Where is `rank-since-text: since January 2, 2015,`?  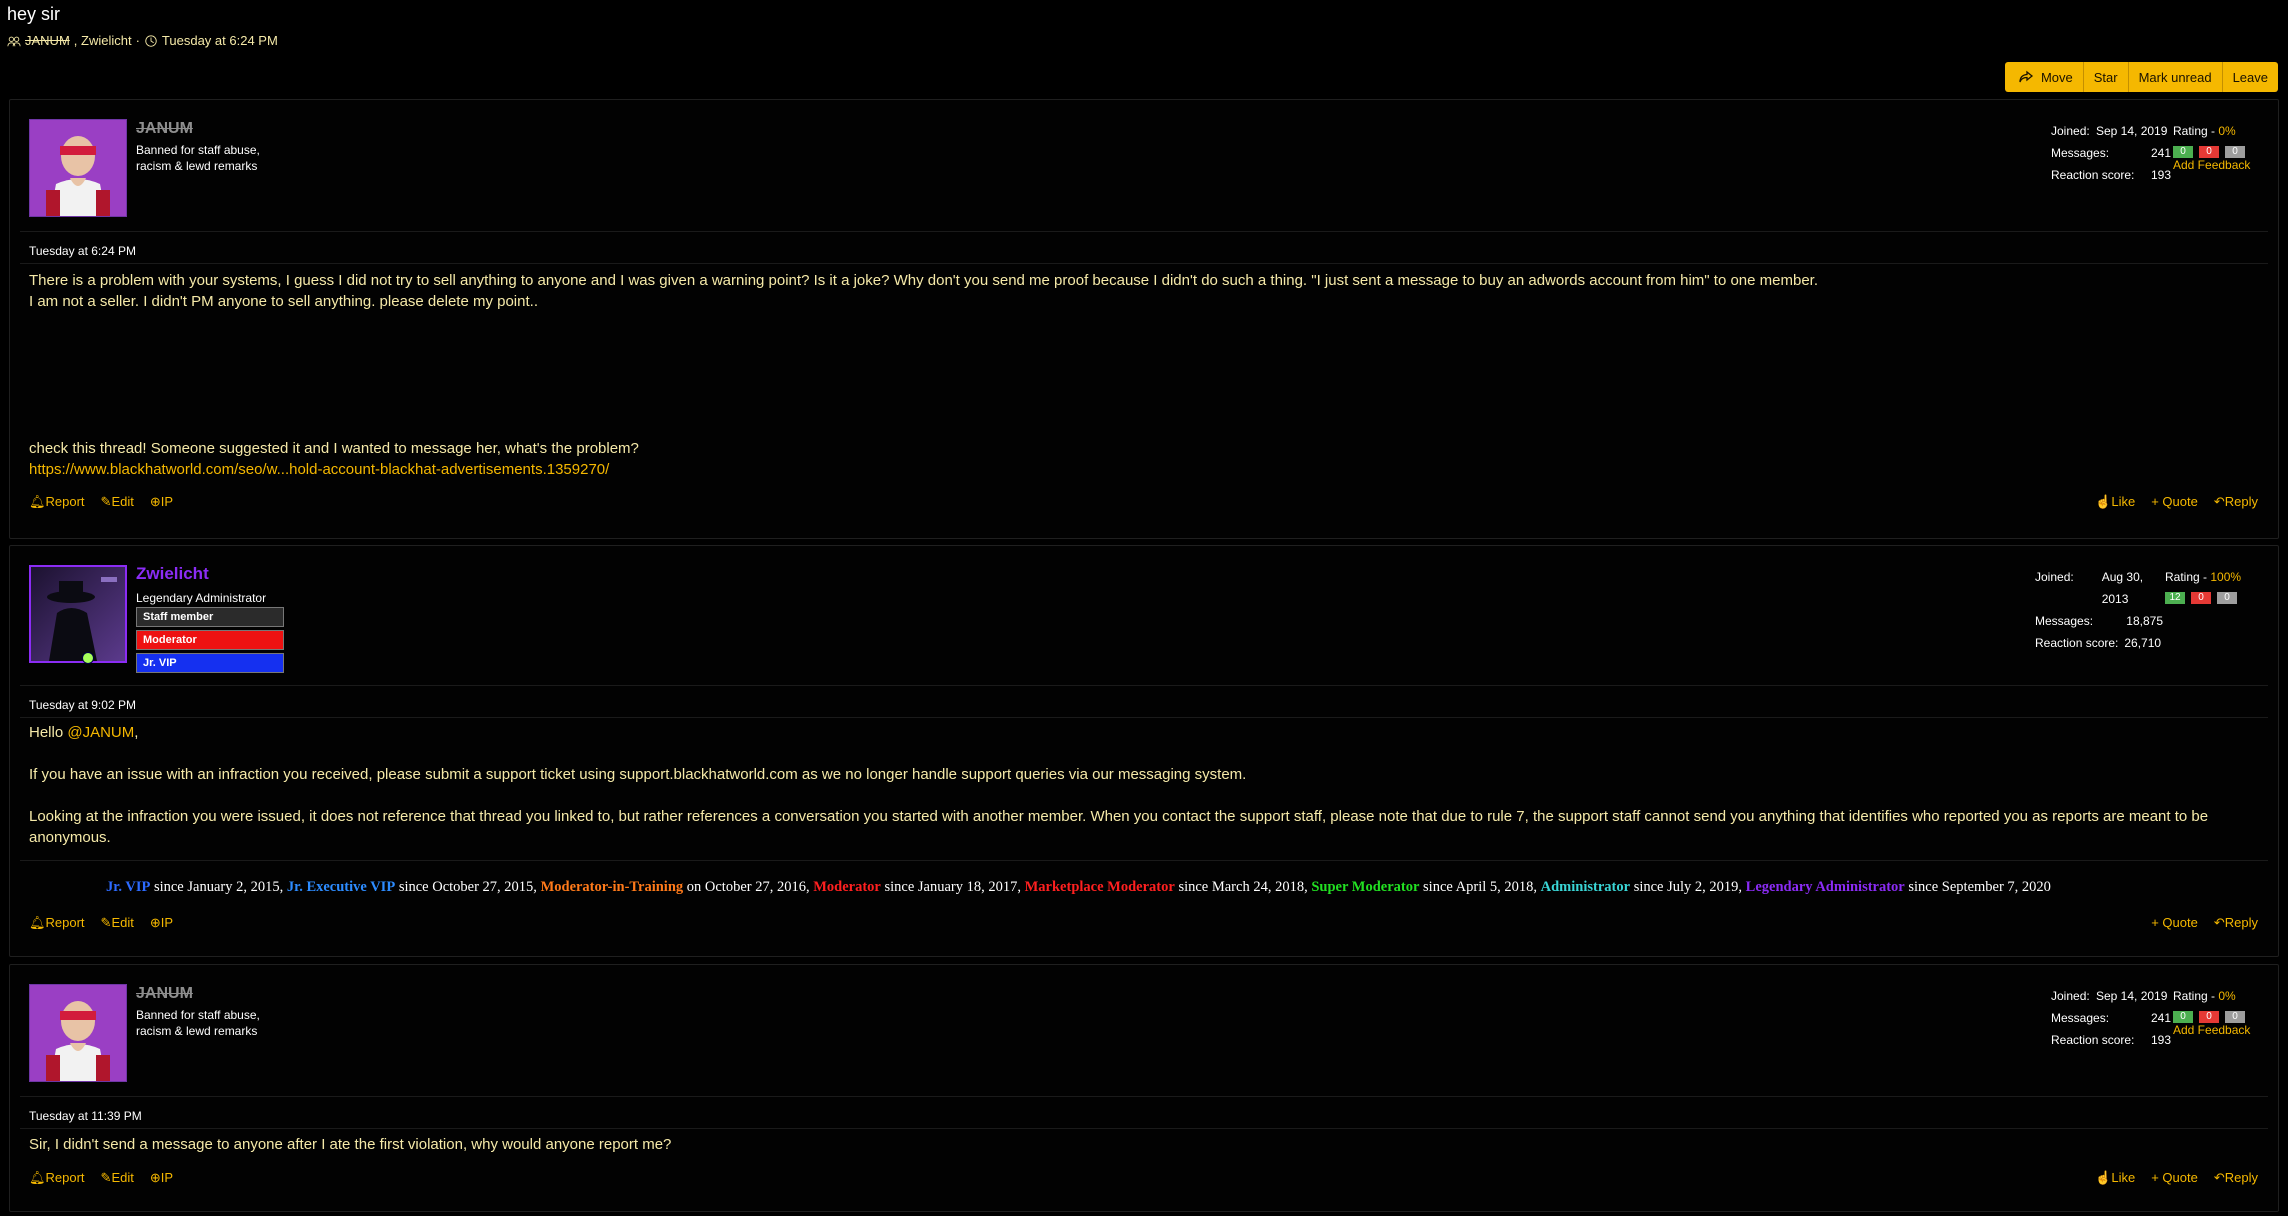 rank-since-text: since January 2, 2015, is located at coordinates (218, 887).